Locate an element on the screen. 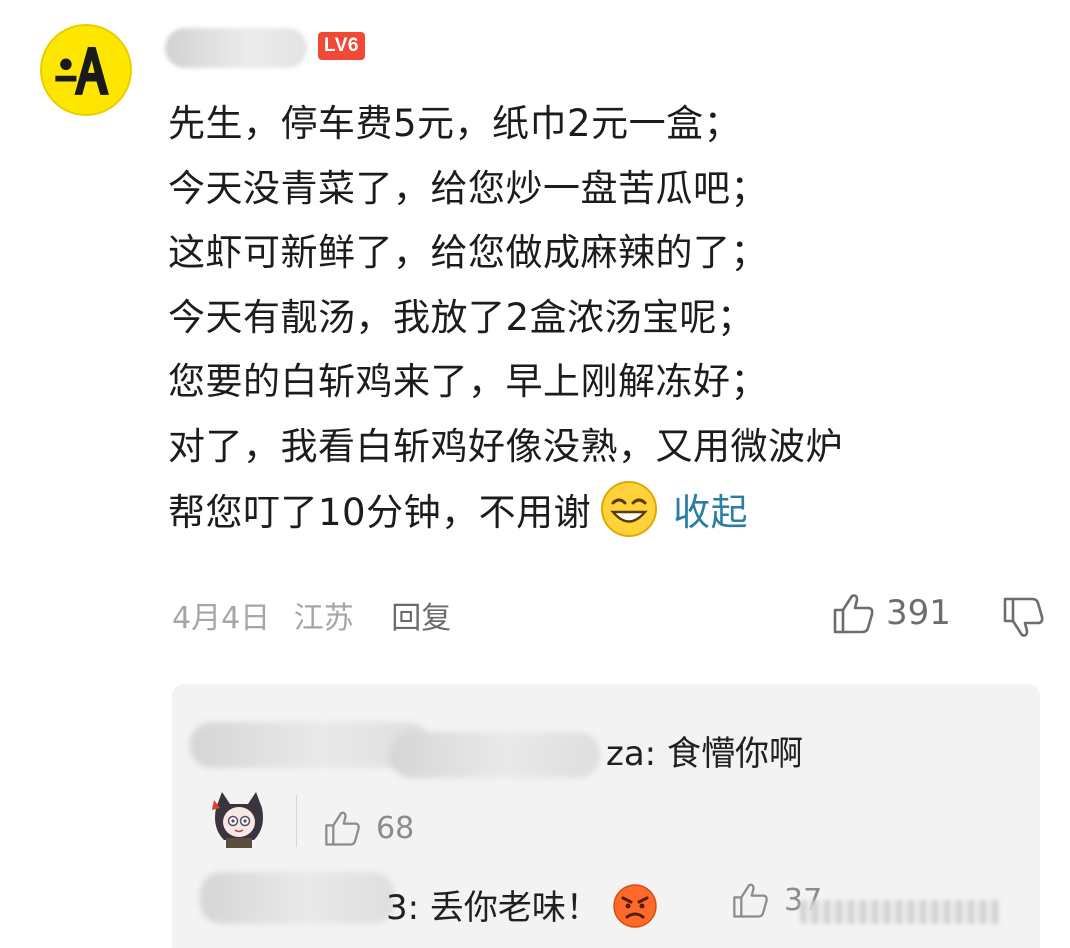 The image size is (1070, 948). reply-avatar is located at coordinates (239, 819).